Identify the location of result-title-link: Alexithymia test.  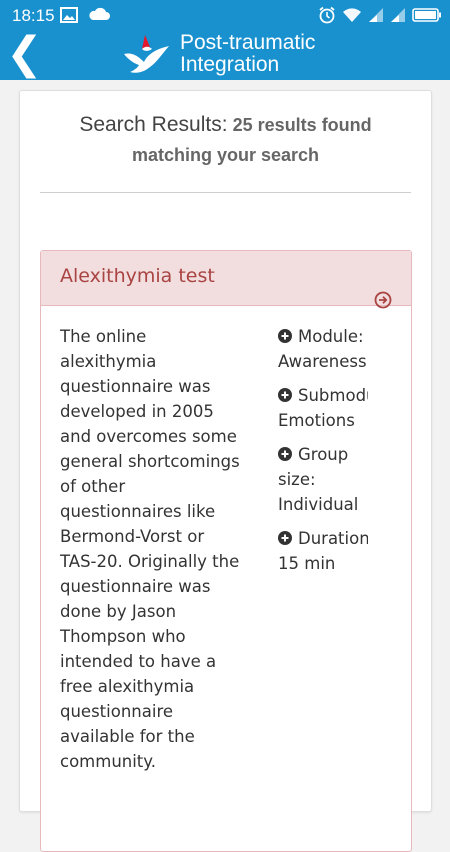
(137, 276).